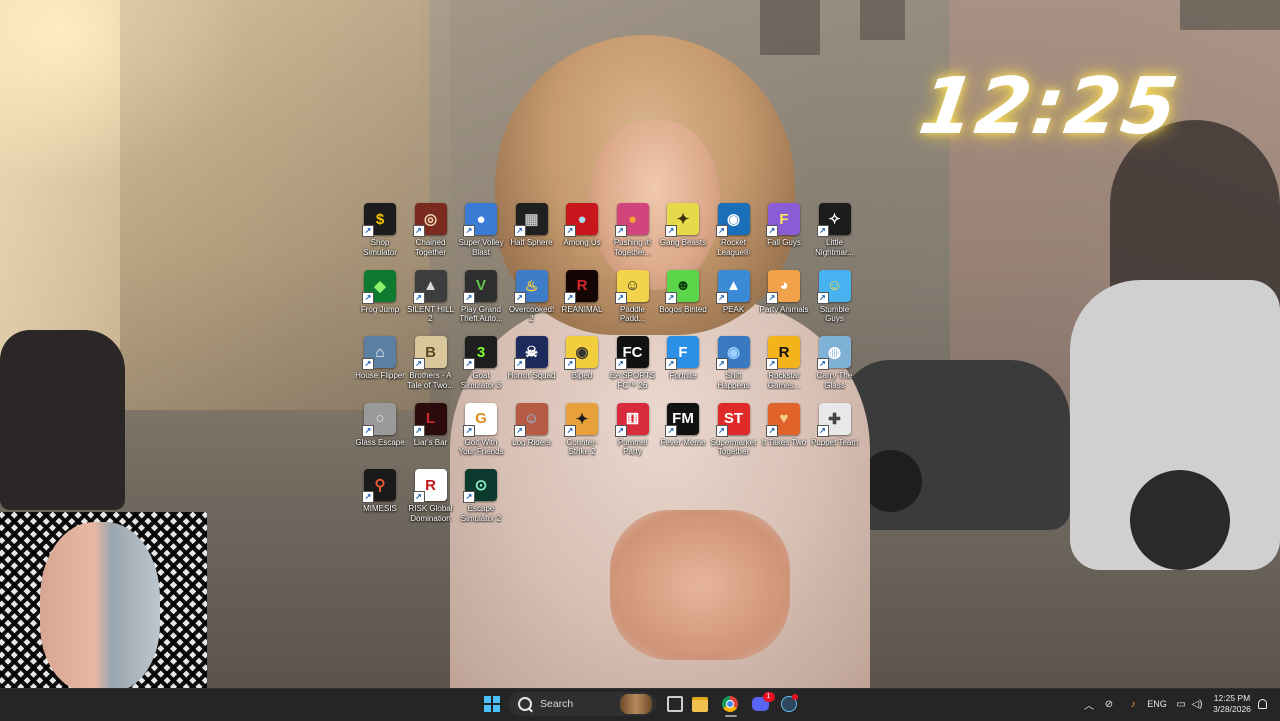 The image size is (1280, 721). Describe the element at coordinates (582, 368) in the screenshot. I see `desktop-icon: ◉ ↗ Biped` at that location.